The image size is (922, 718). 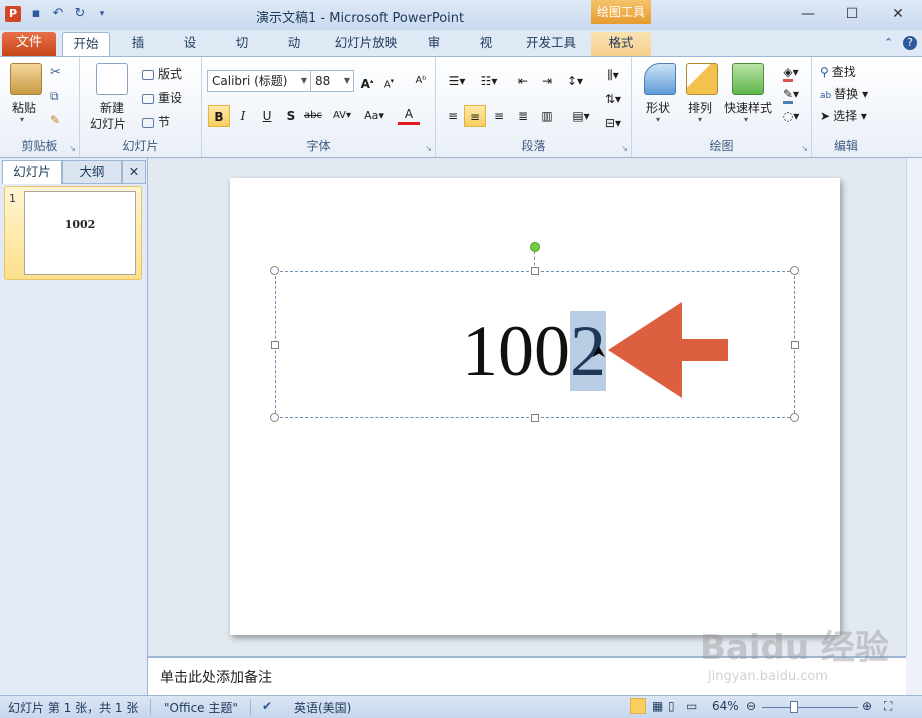 I want to click on arrange-button: 排列, so click(x=700, y=107).